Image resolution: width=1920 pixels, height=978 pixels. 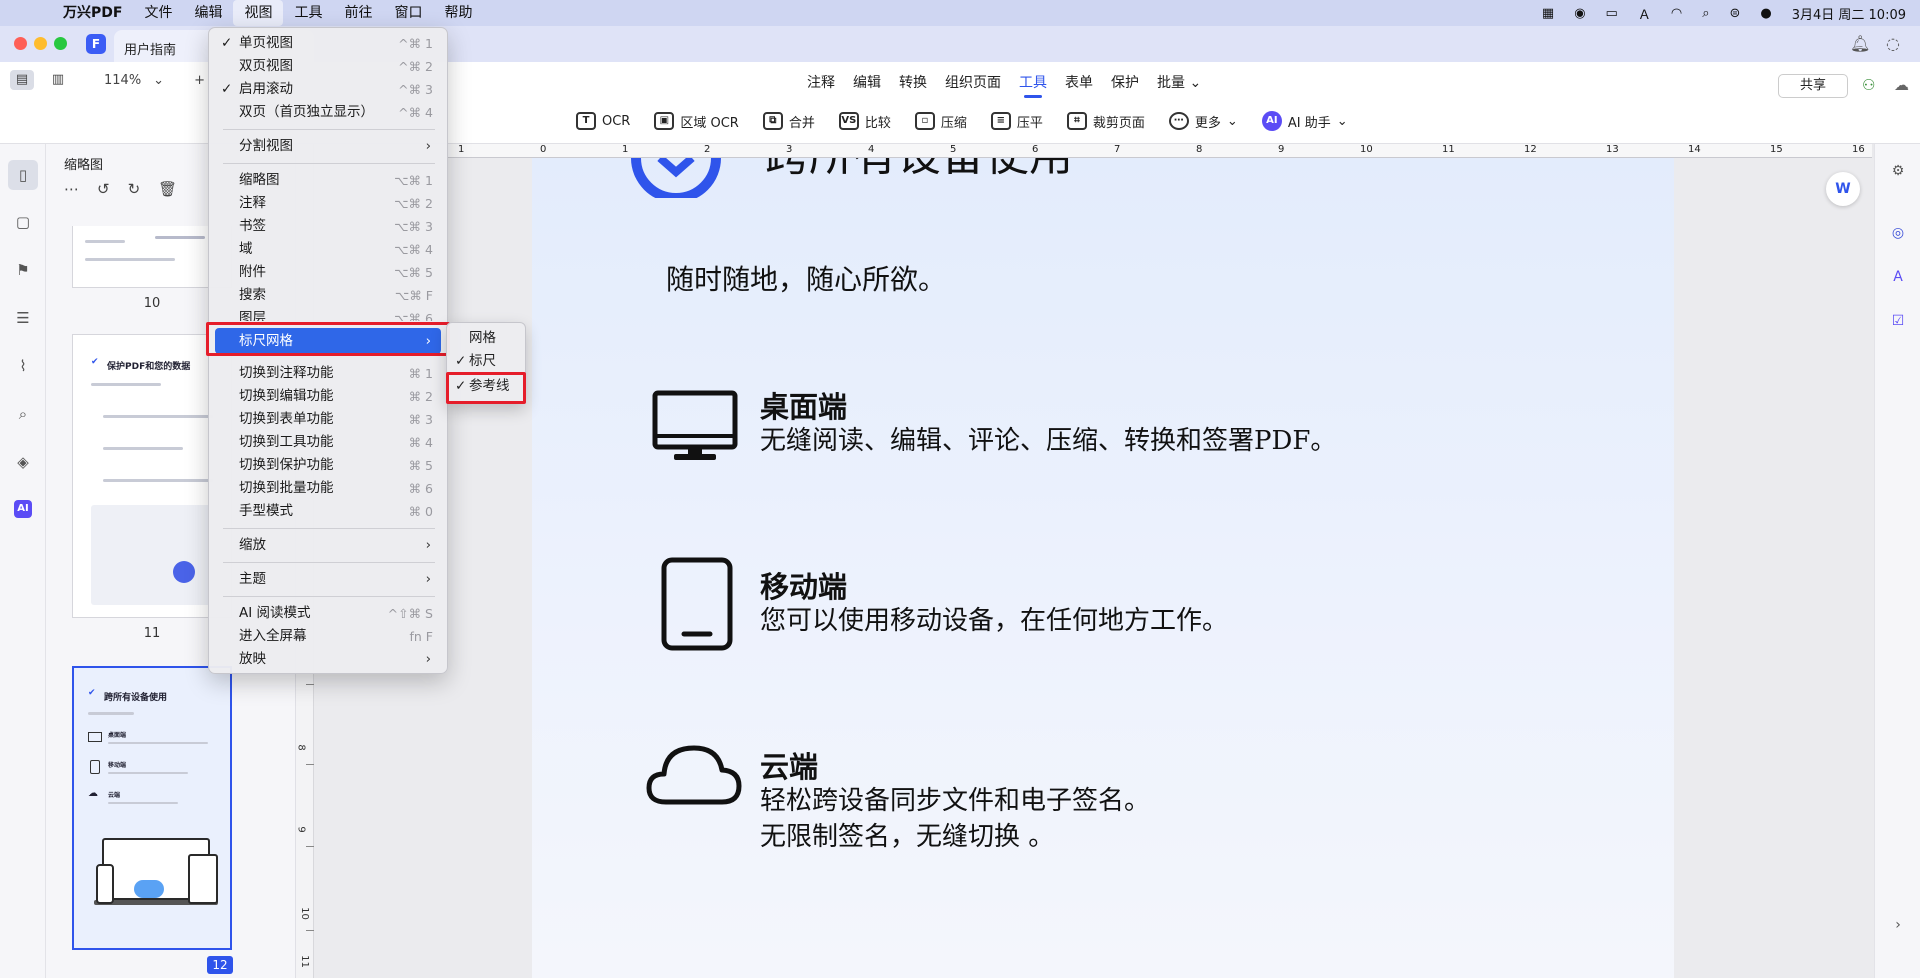 I want to click on menu-item-comments: 注释 ⌥⌘ 2, so click(x=328, y=203).